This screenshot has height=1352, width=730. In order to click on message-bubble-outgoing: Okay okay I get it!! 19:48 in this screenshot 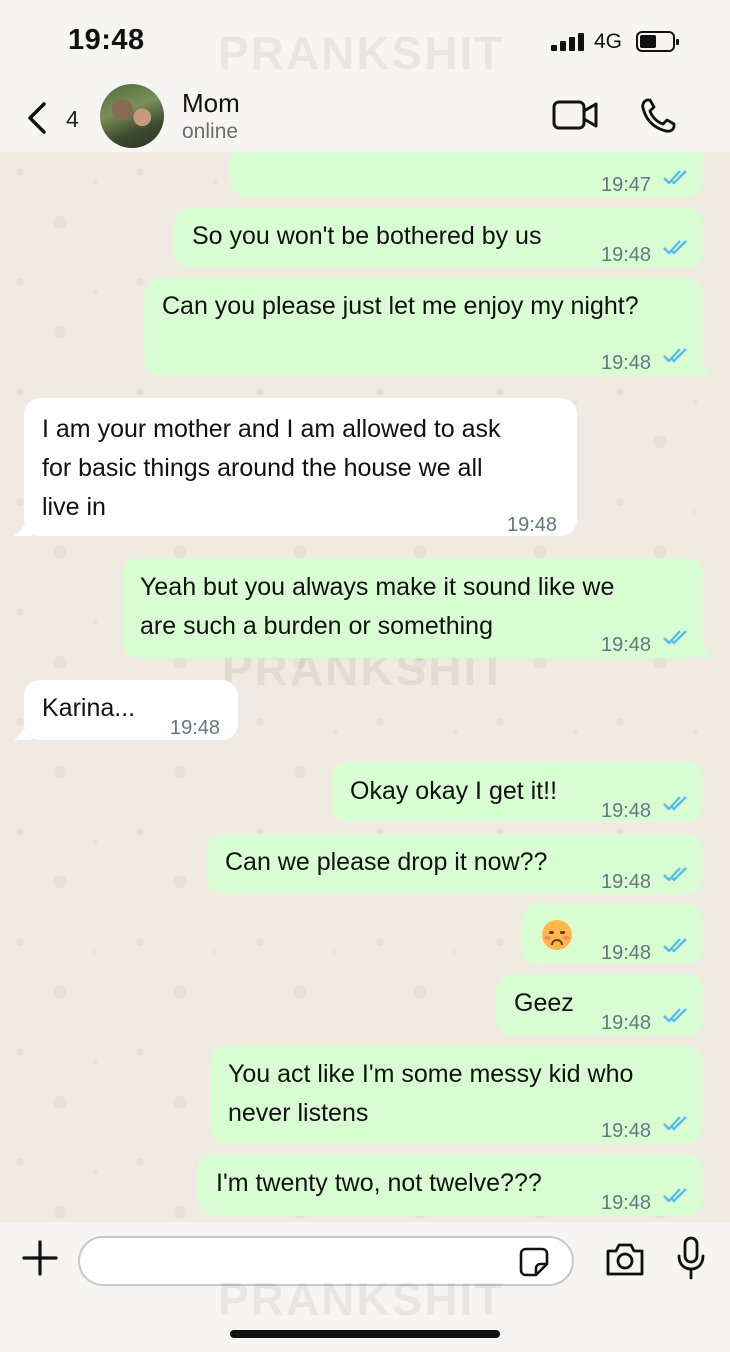, I will do `click(517, 792)`.